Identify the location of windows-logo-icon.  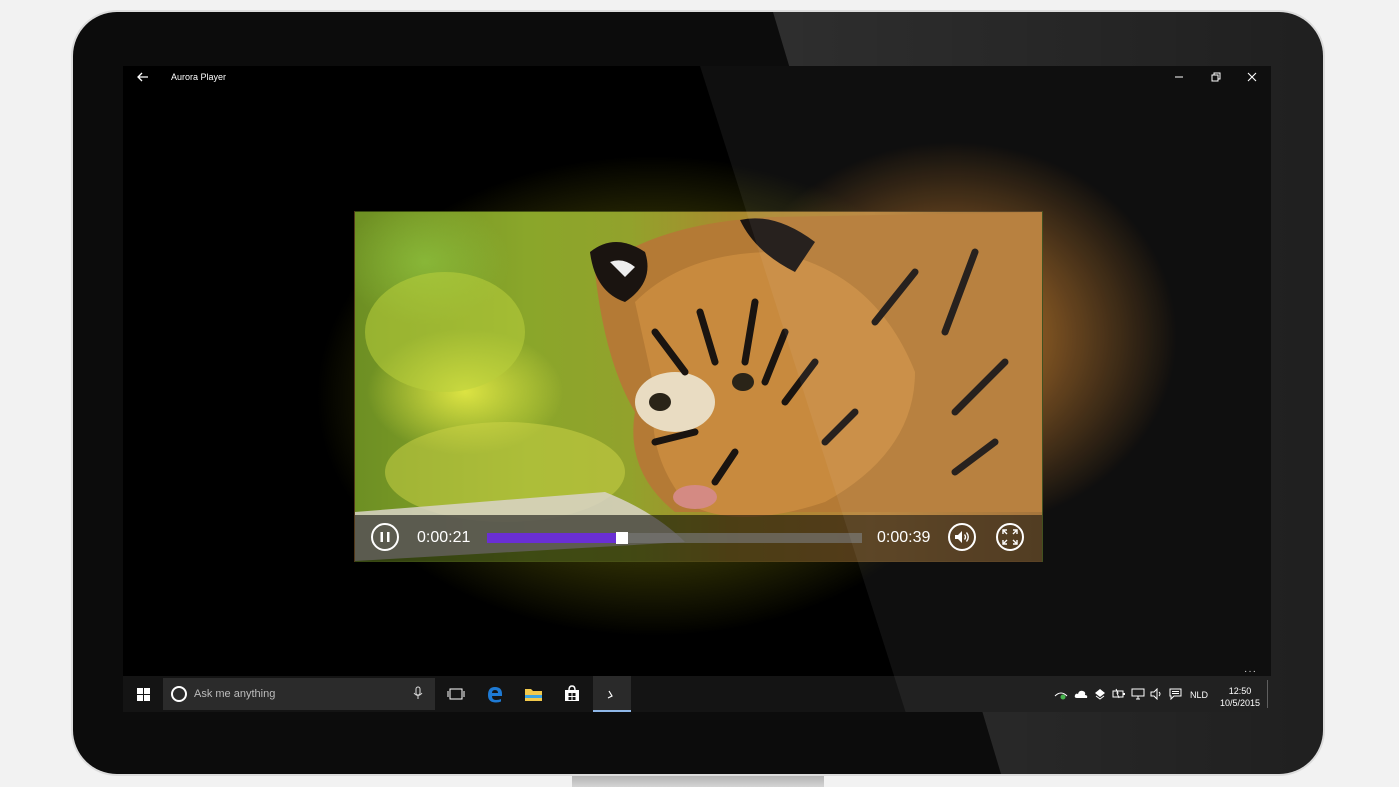
(143, 694).